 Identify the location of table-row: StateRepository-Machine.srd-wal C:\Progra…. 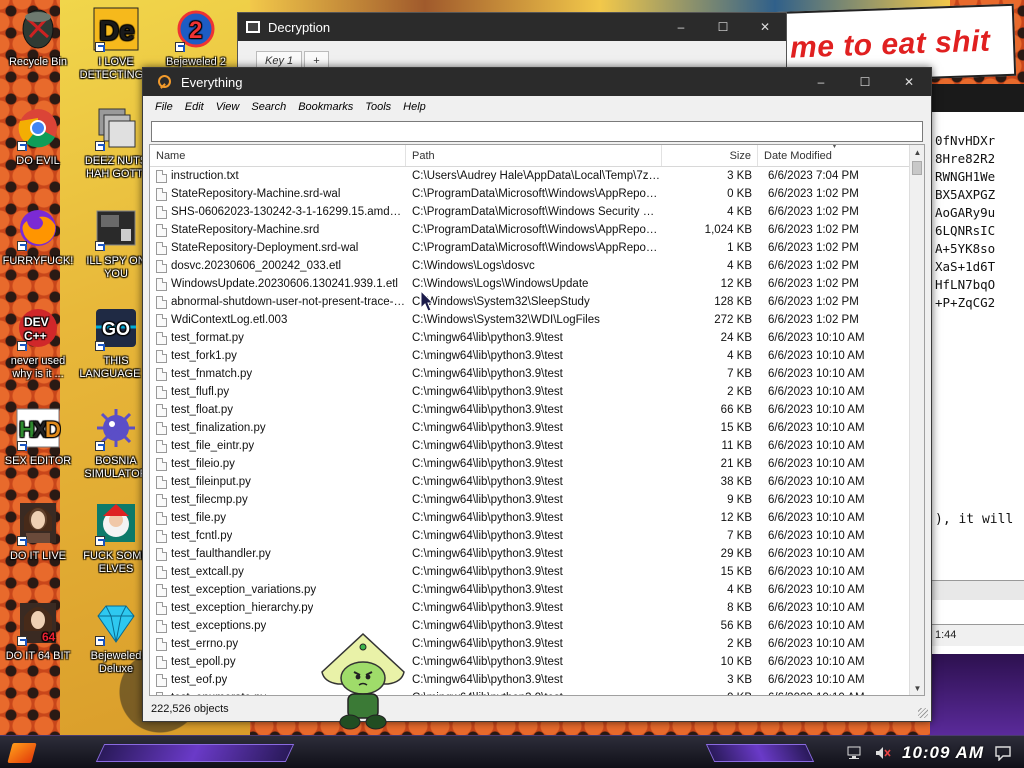
(530, 194).